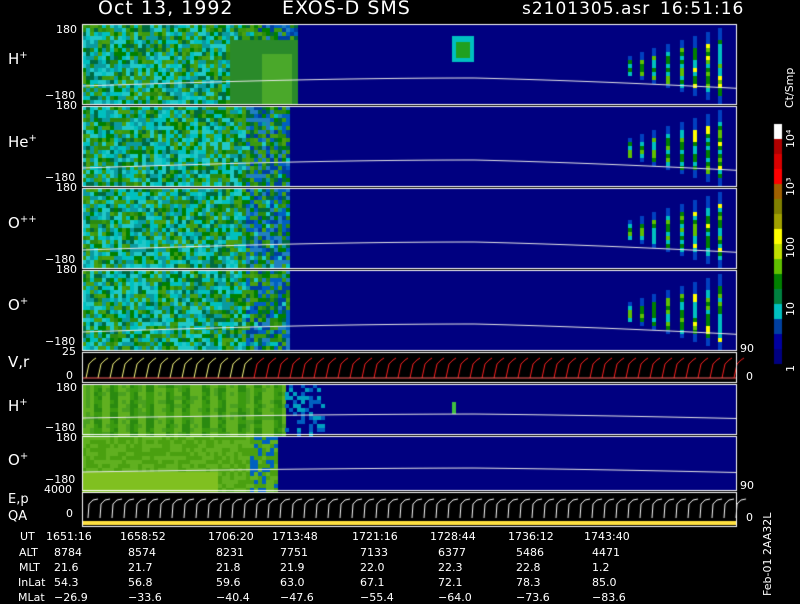 The width and height of the screenshot is (800, 604). I want to click on title-instrument: EXOS-D SMS, so click(346, 9).